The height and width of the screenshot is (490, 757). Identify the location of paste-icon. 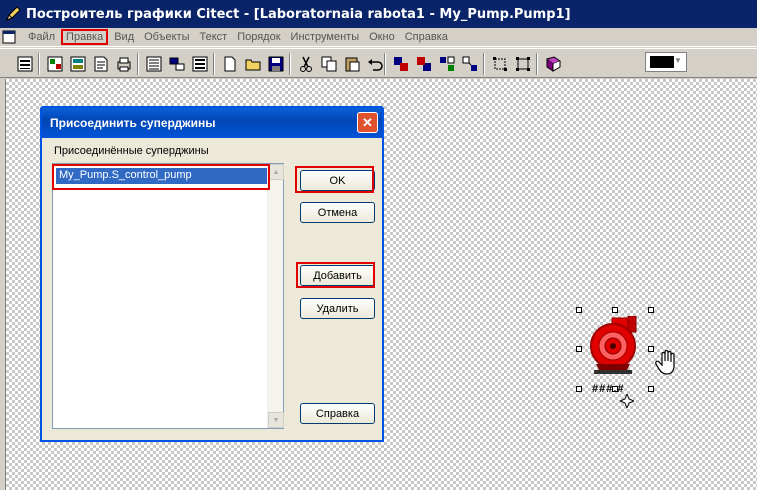
(352, 64).